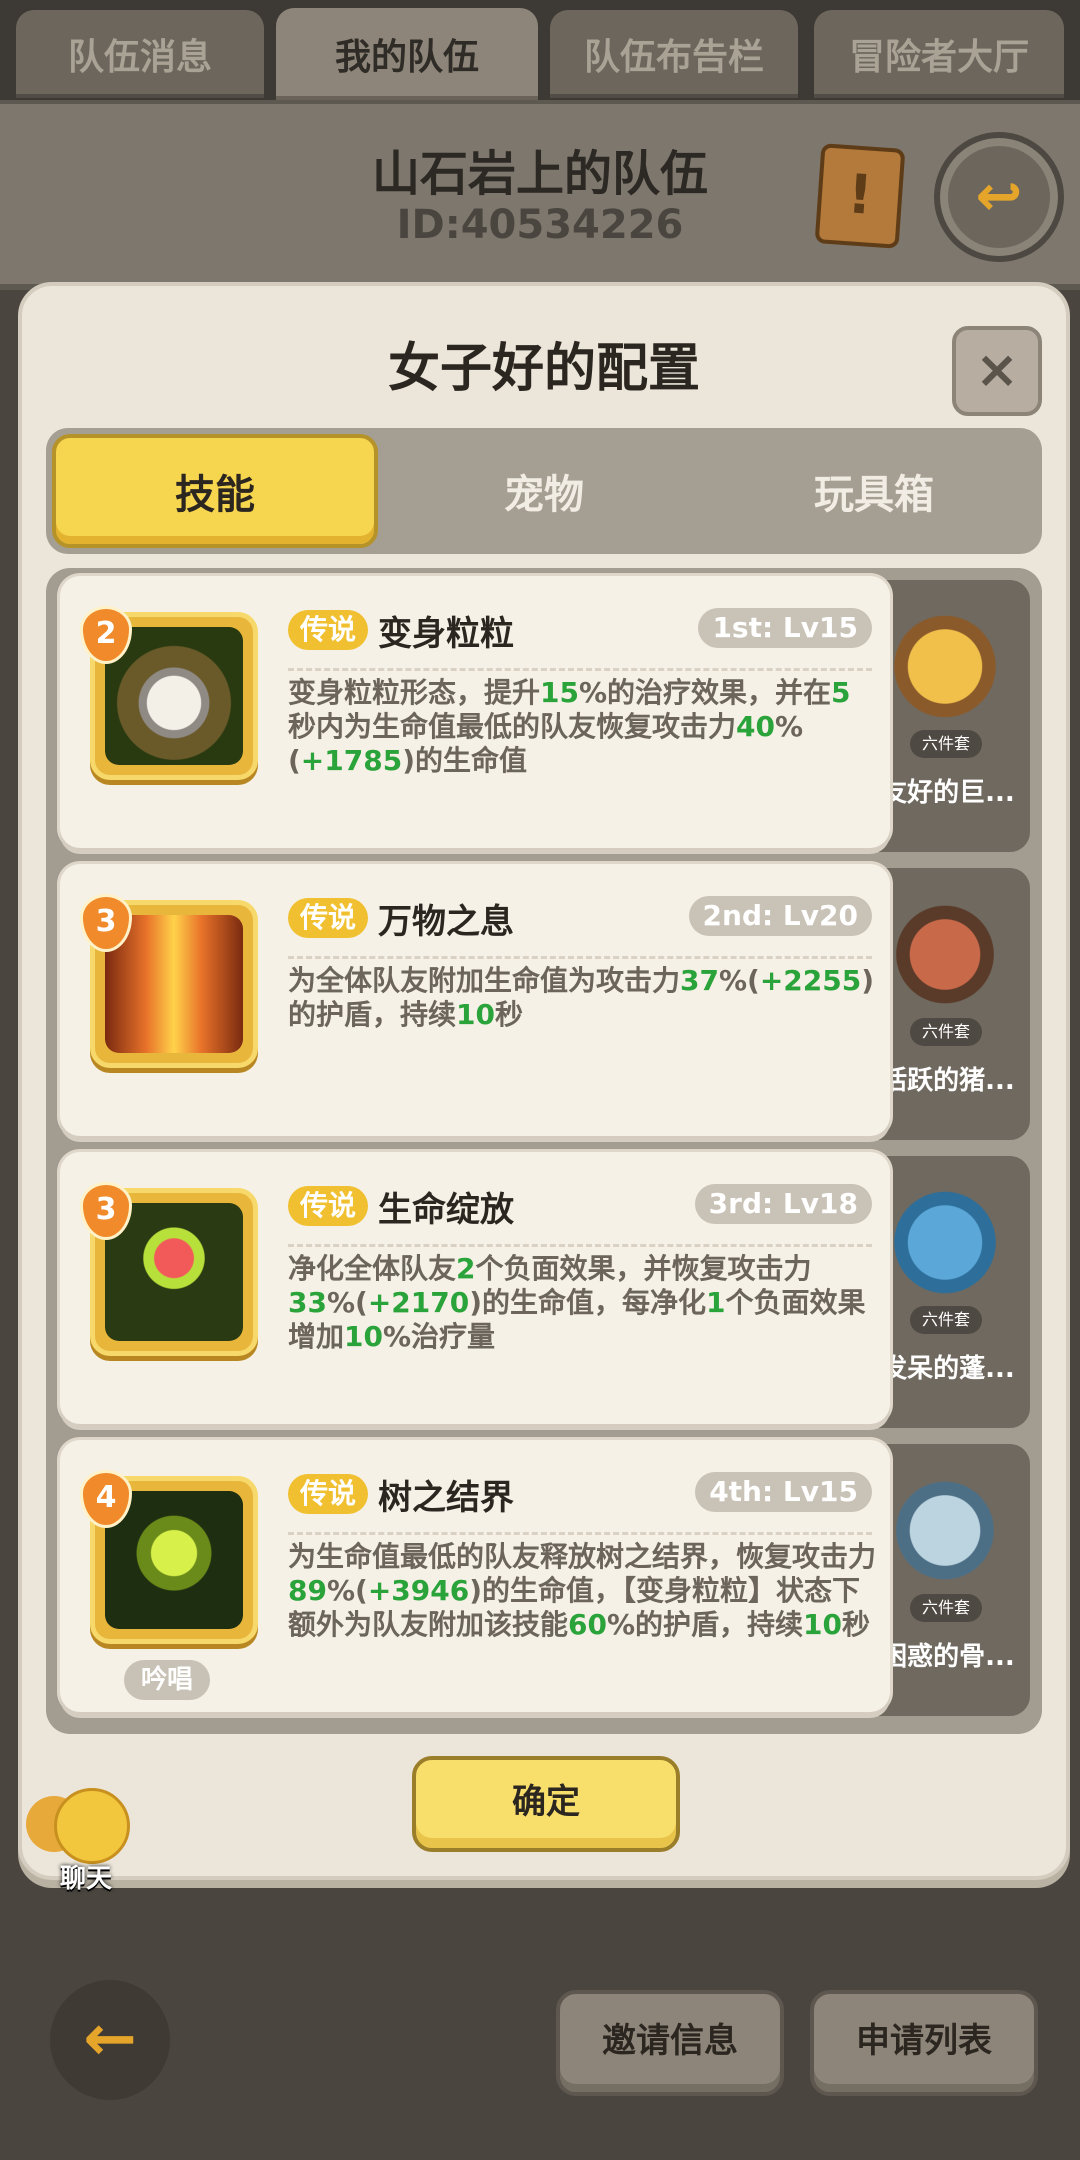  What do you see at coordinates (945, 1249) in the screenshot?
I see `sheep-figure-icon` at bounding box center [945, 1249].